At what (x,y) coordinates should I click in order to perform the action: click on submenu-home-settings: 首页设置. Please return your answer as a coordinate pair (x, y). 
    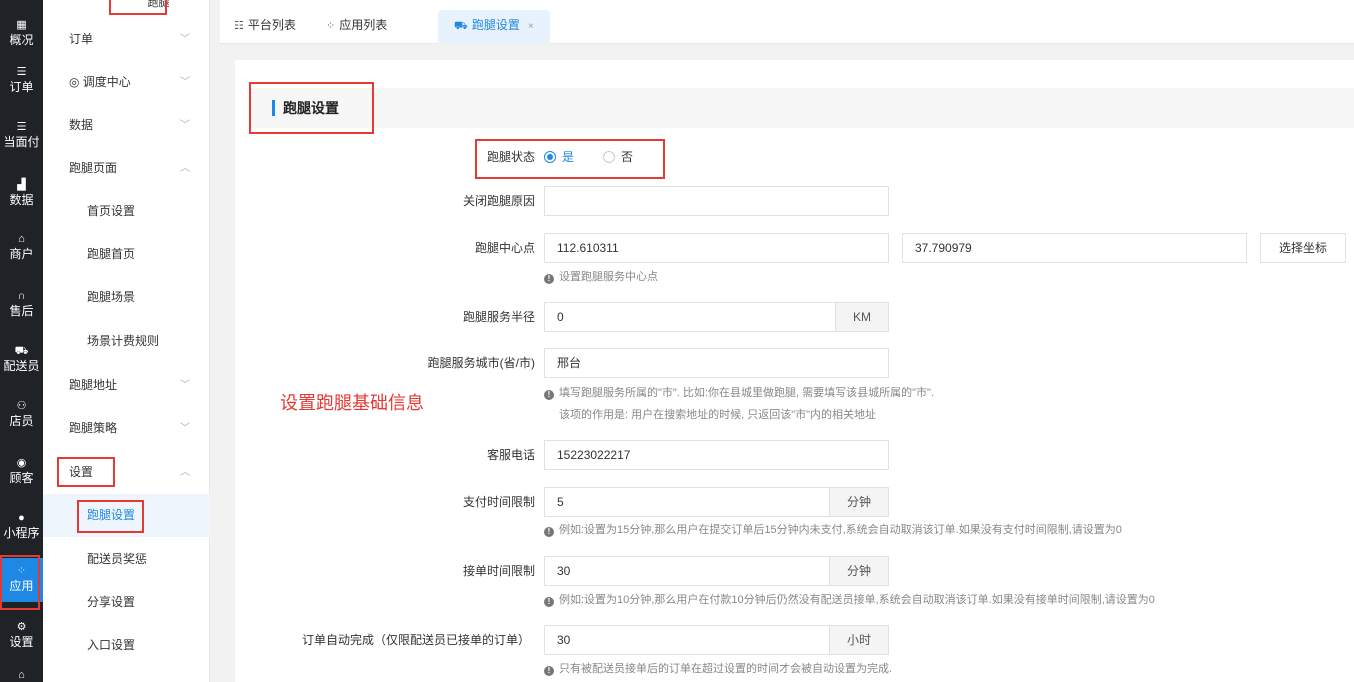
    Looking at the image, I should click on (126, 211).